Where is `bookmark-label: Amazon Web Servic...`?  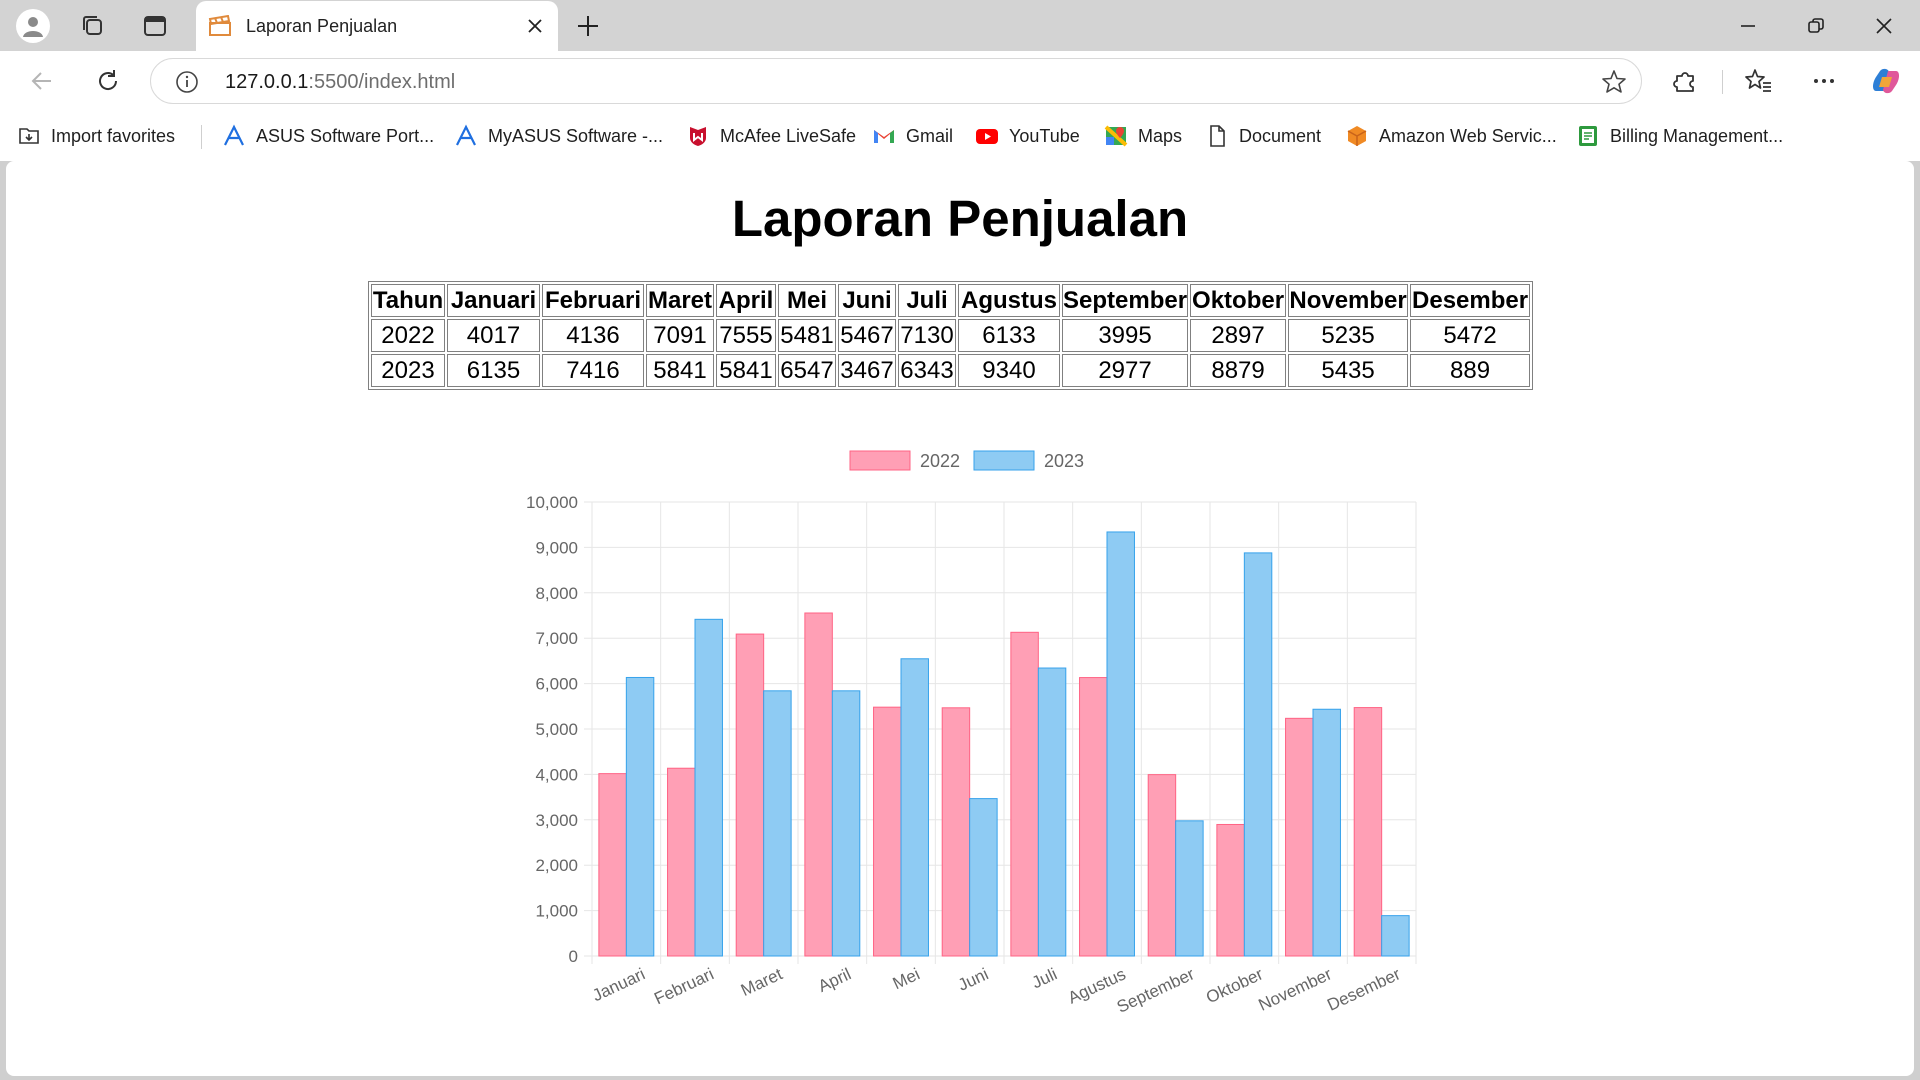 bookmark-label: Amazon Web Servic... is located at coordinates (1468, 135).